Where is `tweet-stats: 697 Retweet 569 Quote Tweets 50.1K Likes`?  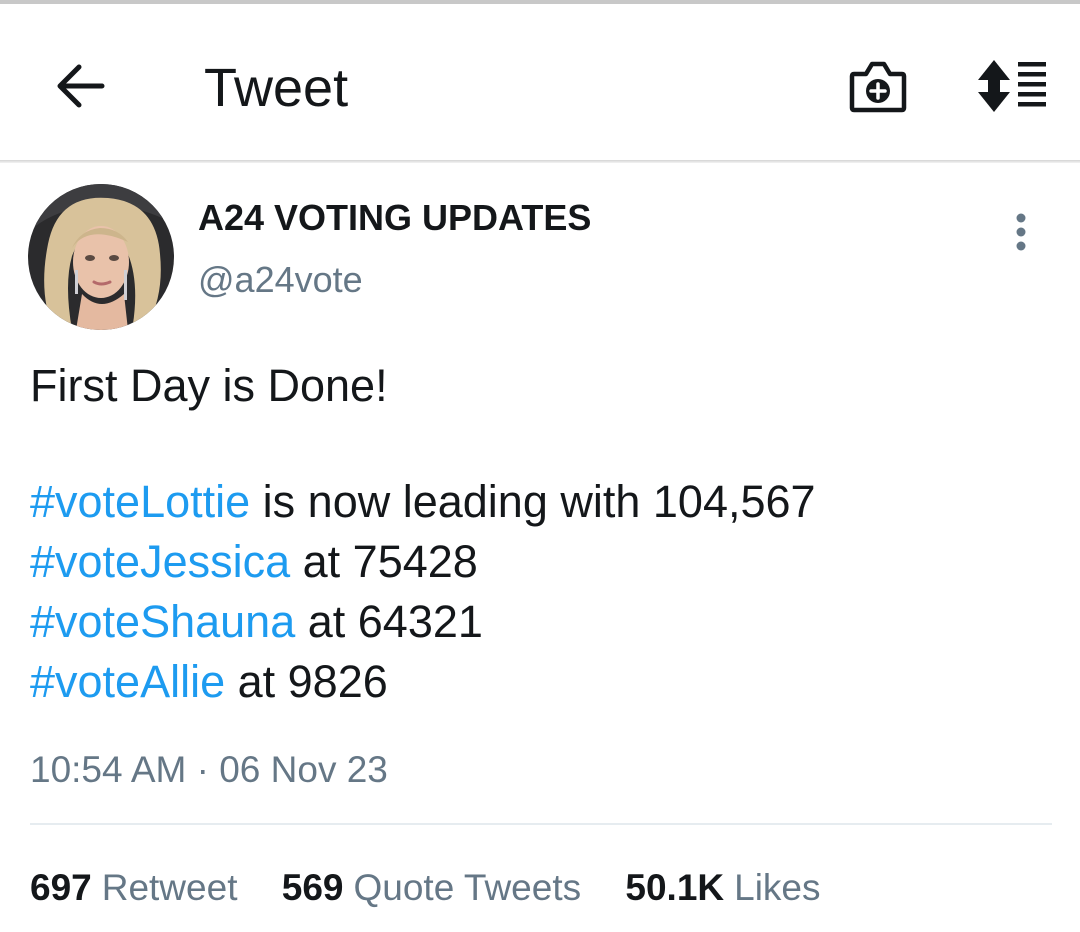
tweet-stats: 697 Retweet 569 Quote Tweets 50.1K Likes is located at coordinates (442, 888).